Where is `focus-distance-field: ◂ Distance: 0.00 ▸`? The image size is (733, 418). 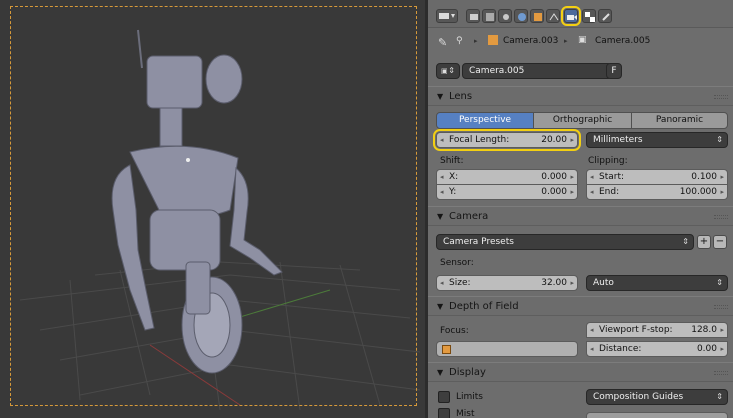 focus-distance-field: ◂ Distance: 0.00 ▸ is located at coordinates (657, 349).